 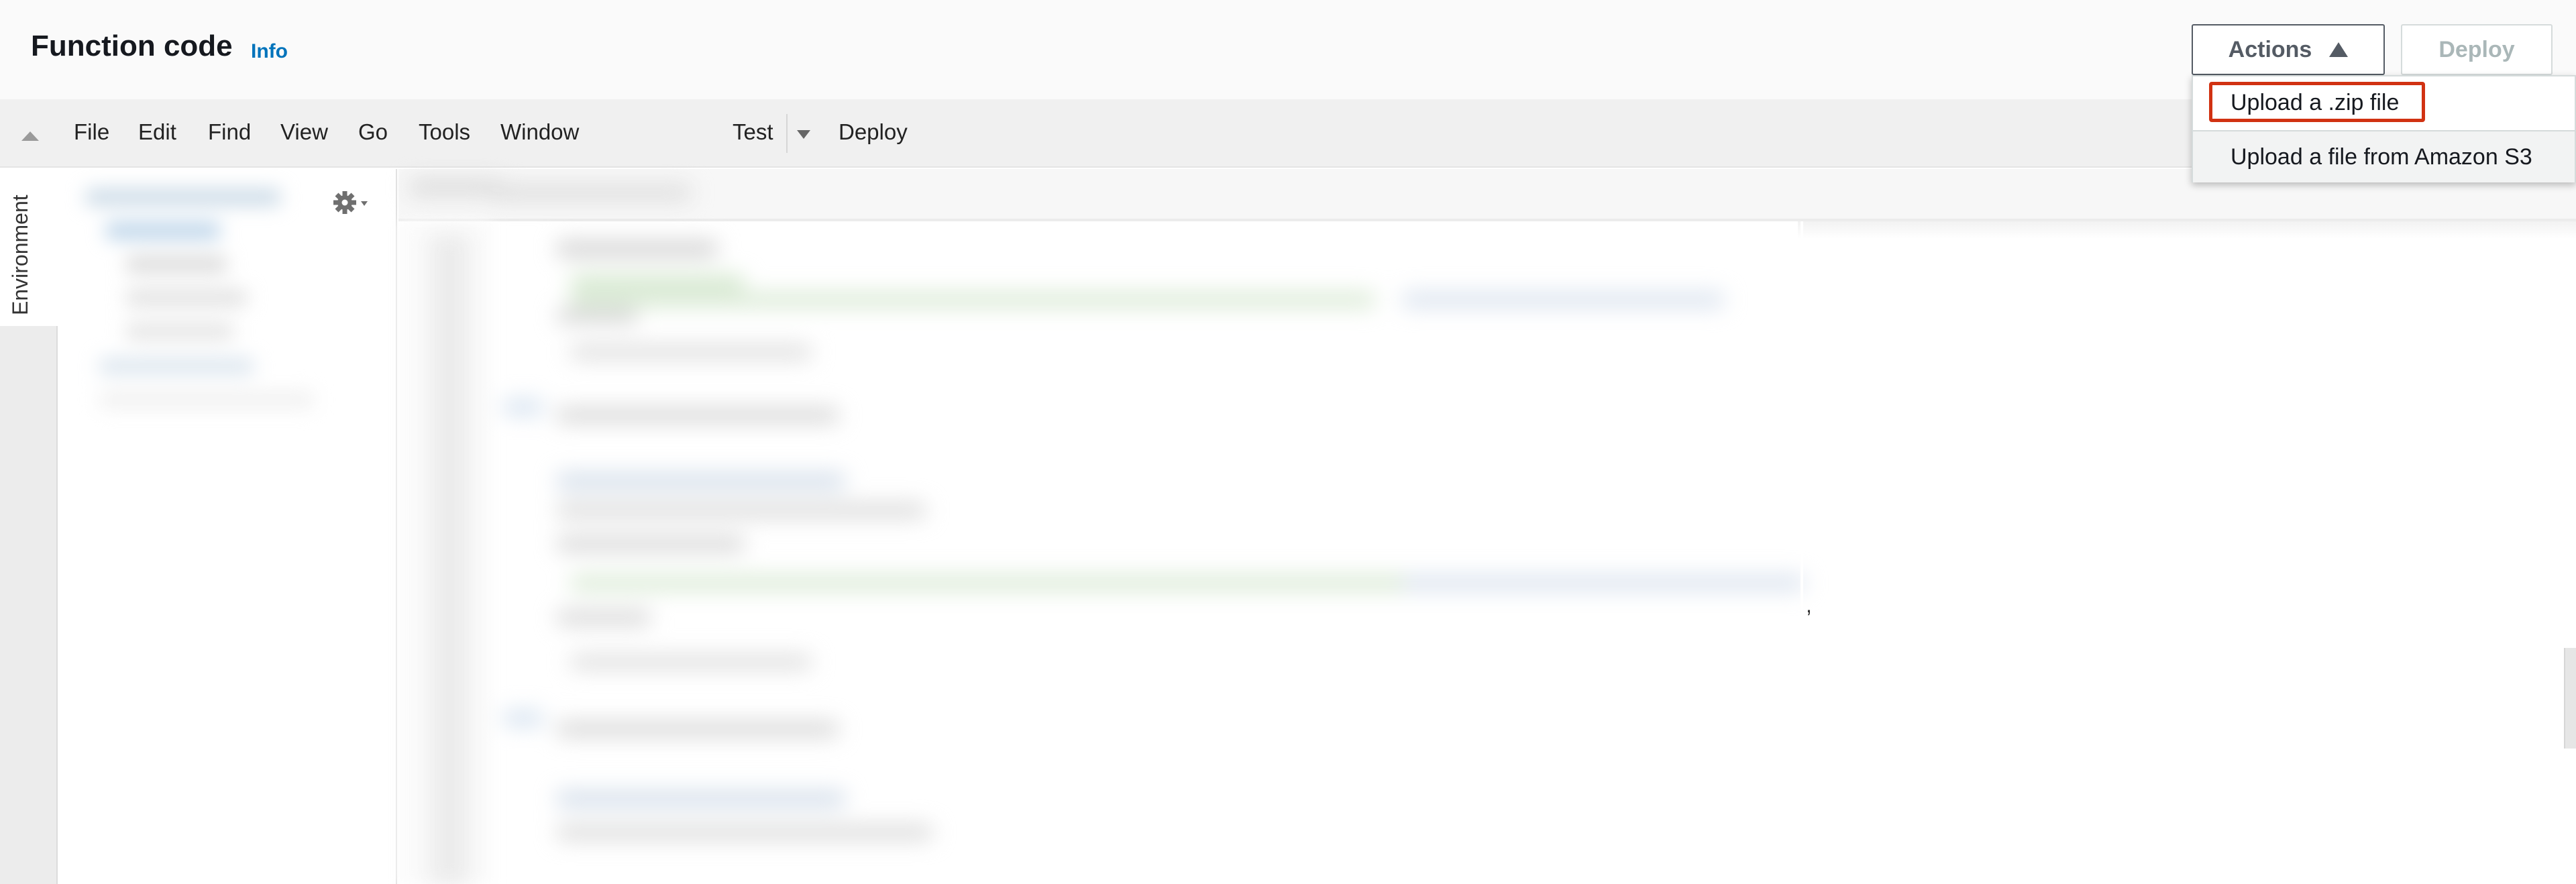 What do you see at coordinates (539, 132) in the screenshot?
I see `menu-window: Window` at bounding box center [539, 132].